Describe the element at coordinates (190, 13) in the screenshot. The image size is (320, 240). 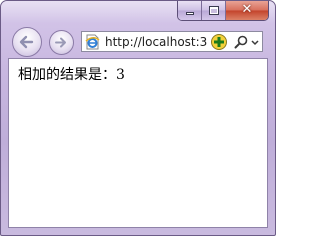
I see `minimize-icon` at that location.